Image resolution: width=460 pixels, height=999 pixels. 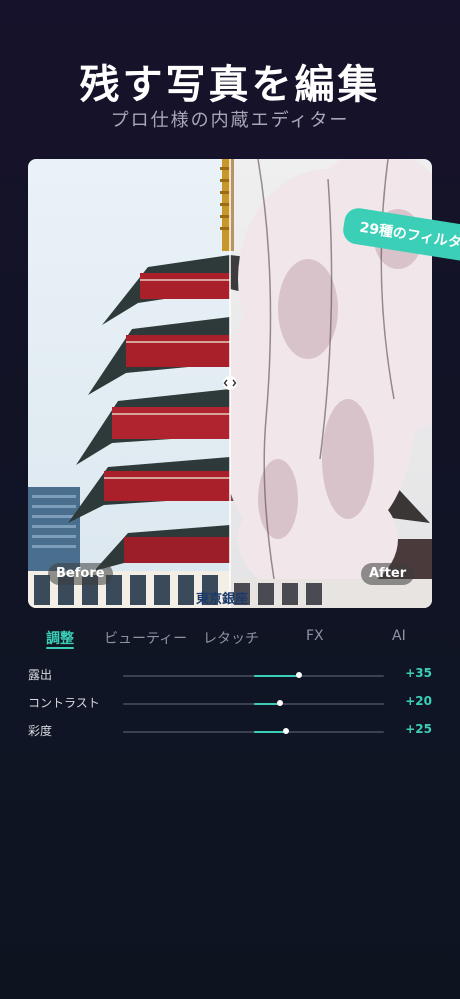 I want to click on tab-label: FX, so click(x=315, y=636).